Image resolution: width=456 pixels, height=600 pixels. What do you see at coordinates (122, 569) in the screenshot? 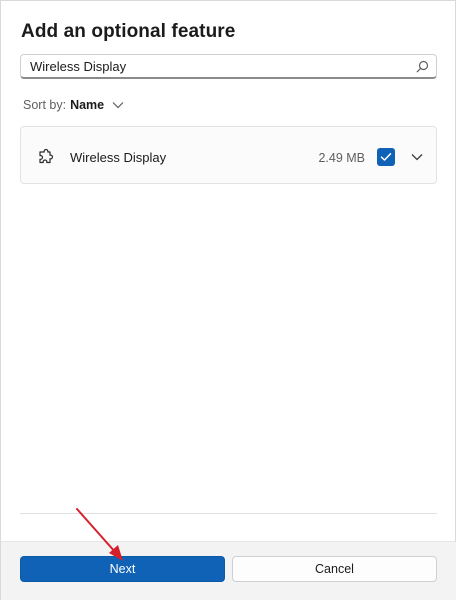
I see `next-button: Next` at bounding box center [122, 569].